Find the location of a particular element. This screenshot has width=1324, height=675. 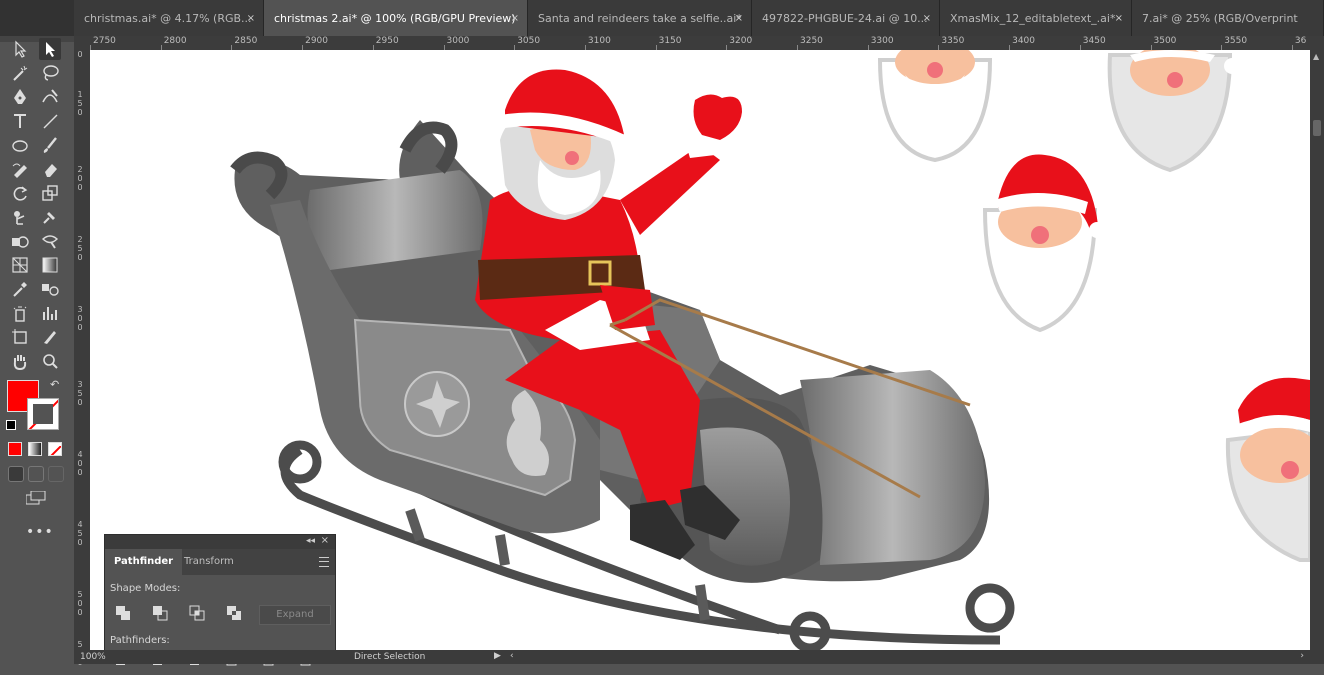

panel-menu-icon is located at coordinates (324, 562).